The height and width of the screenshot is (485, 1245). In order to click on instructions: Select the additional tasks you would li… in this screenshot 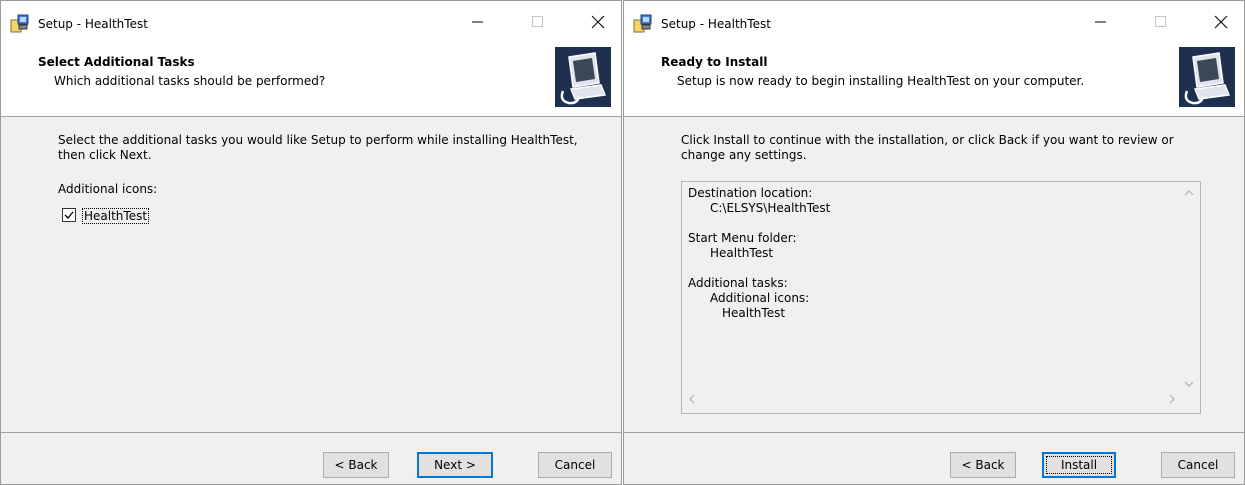, I will do `click(323, 148)`.